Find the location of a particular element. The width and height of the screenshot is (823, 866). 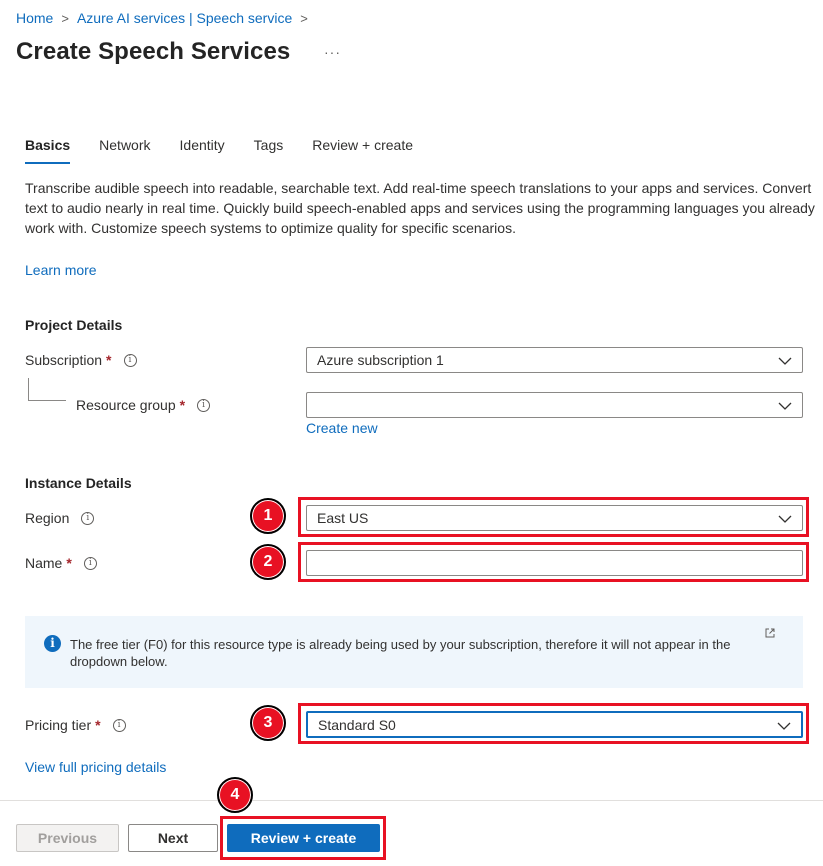

tab-basics: Basics is located at coordinates (48, 150).